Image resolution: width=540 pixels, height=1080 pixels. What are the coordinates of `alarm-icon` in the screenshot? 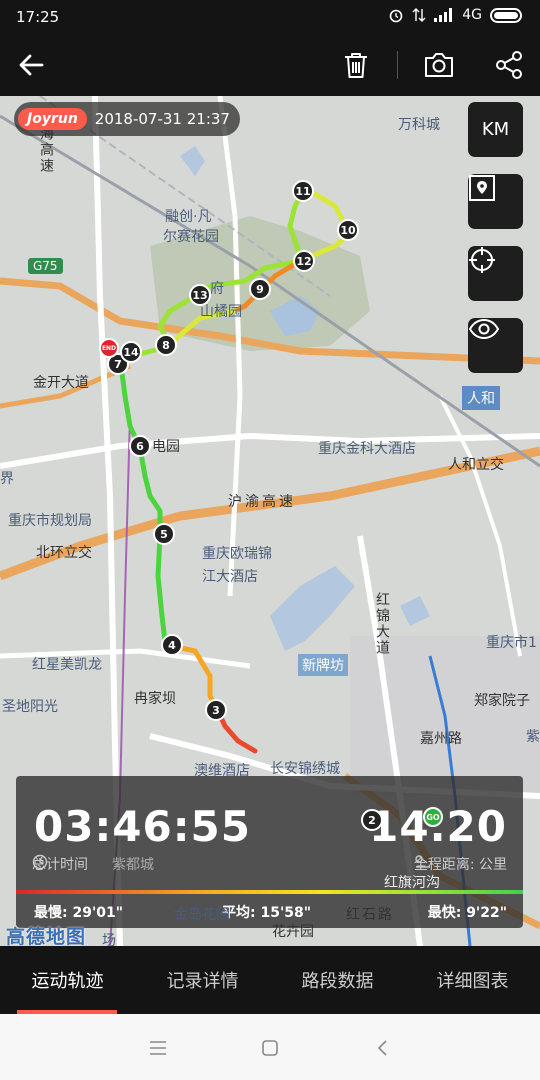 It's located at (396, 16).